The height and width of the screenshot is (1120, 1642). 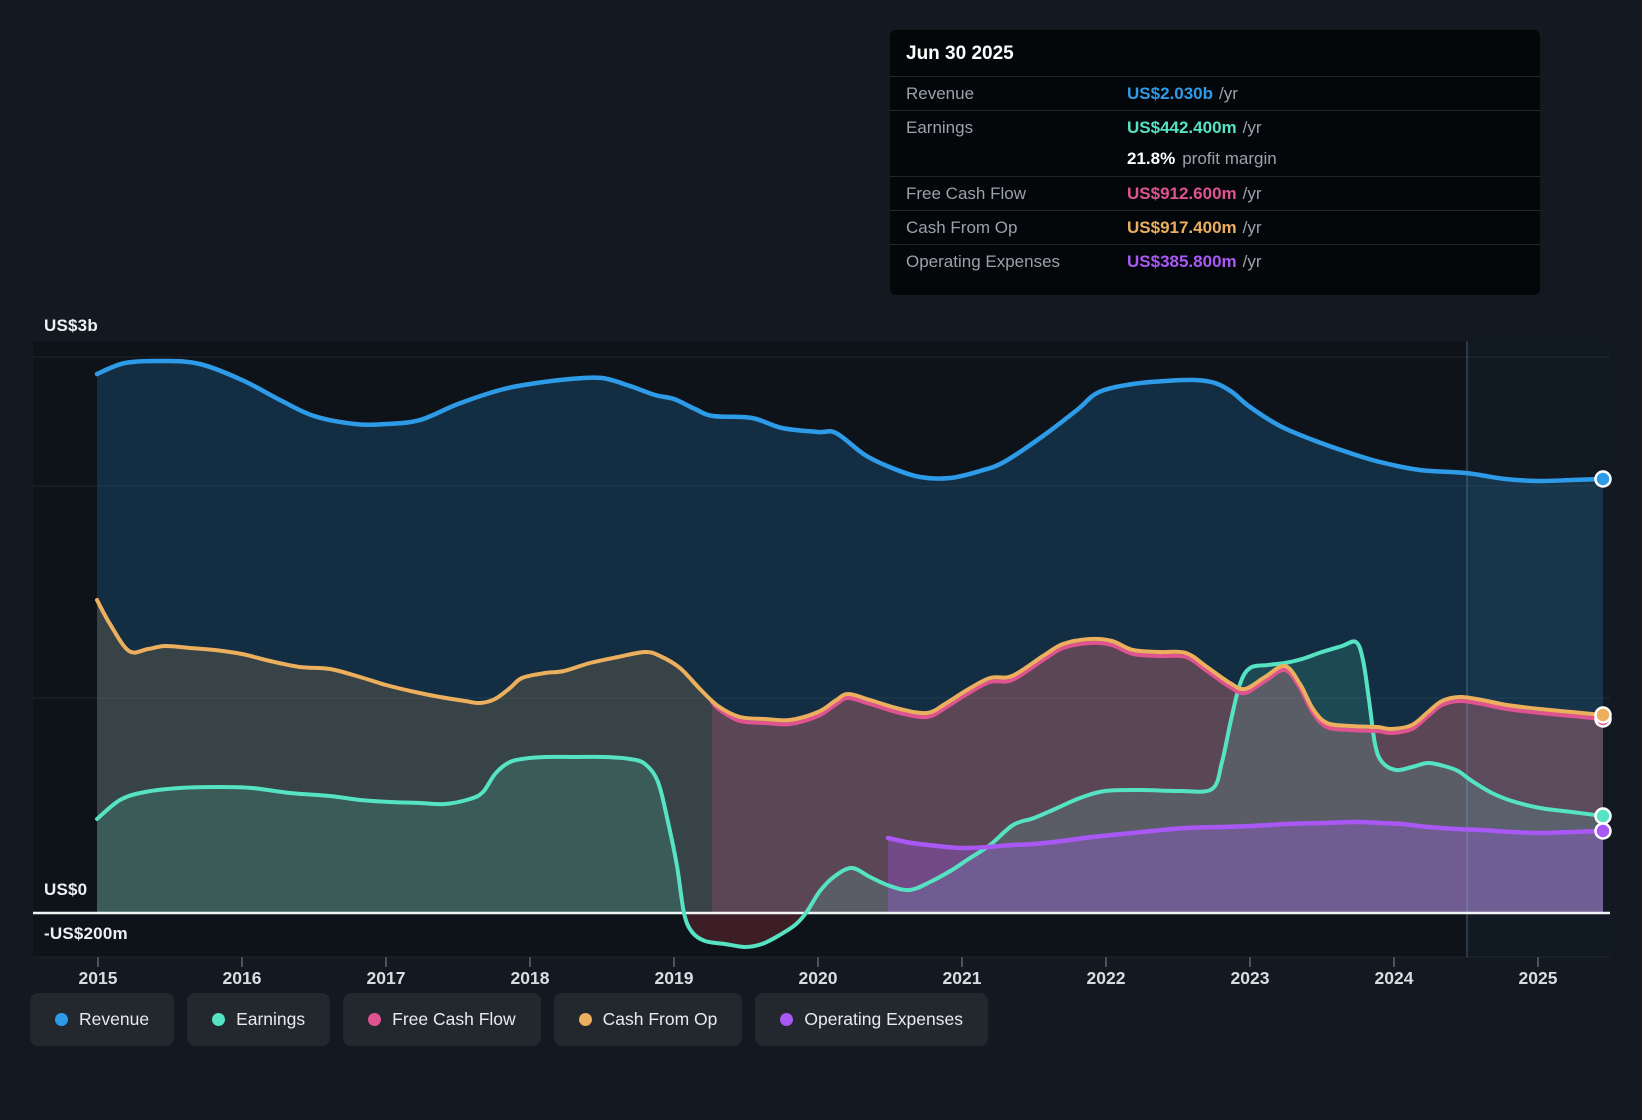 I want to click on x-tick-2020: 2020, so click(x=818, y=978).